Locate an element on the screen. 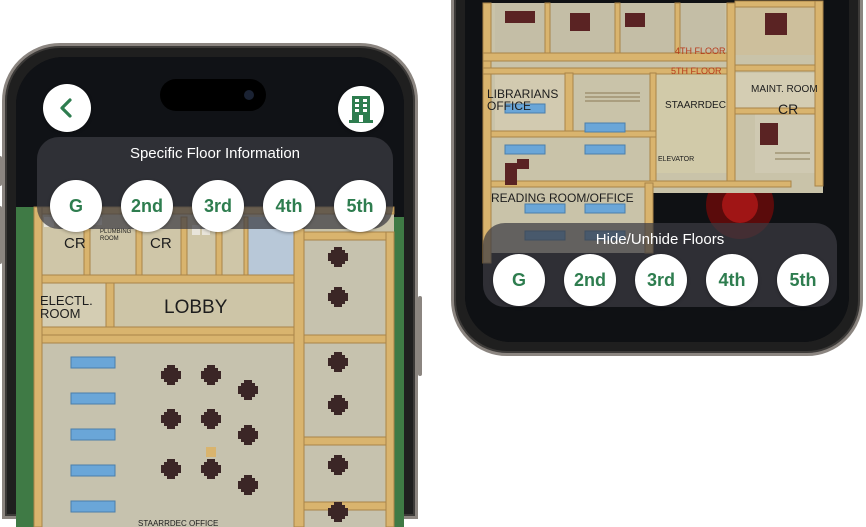  floor-button-3rd: 3rd is located at coordinates (218, 206).